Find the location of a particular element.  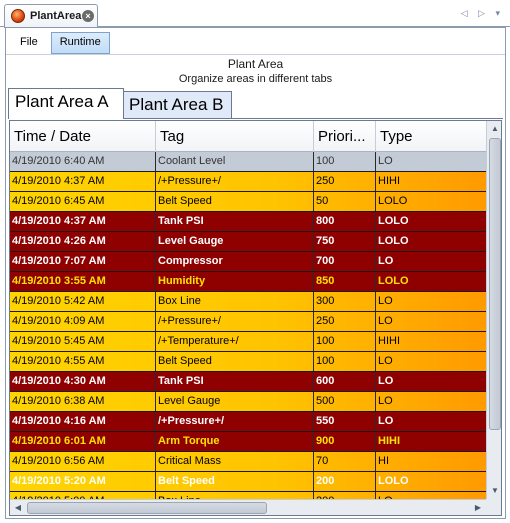

cell-type: HI is located at coordinates (383, 461).